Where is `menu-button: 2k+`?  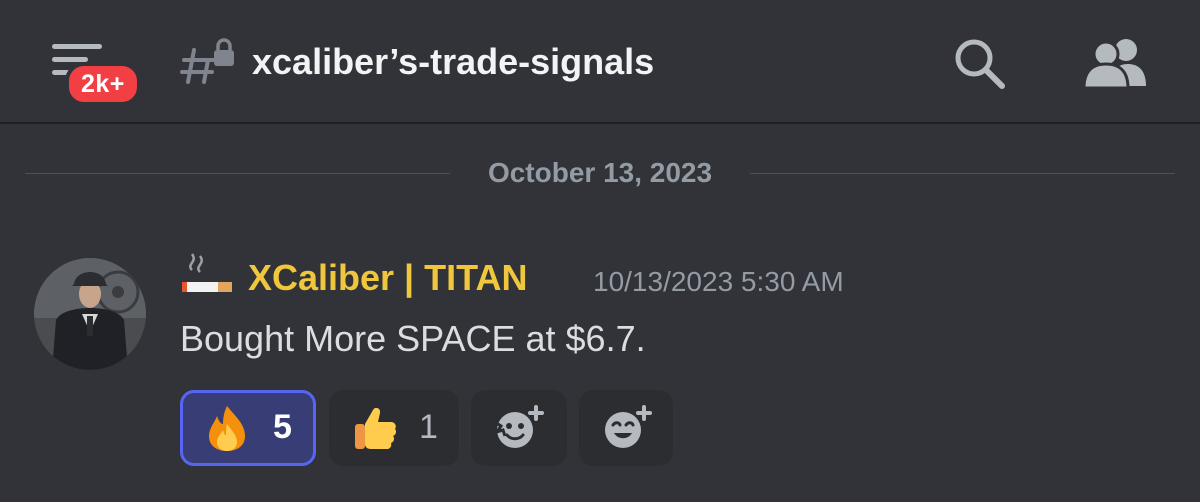
menu-button: 2k+ is located at coordinates (95, 68).